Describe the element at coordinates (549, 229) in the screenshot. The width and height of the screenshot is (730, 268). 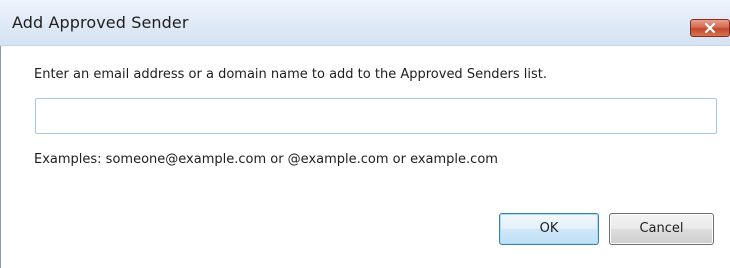
I see `ok-button: OK` at that location.